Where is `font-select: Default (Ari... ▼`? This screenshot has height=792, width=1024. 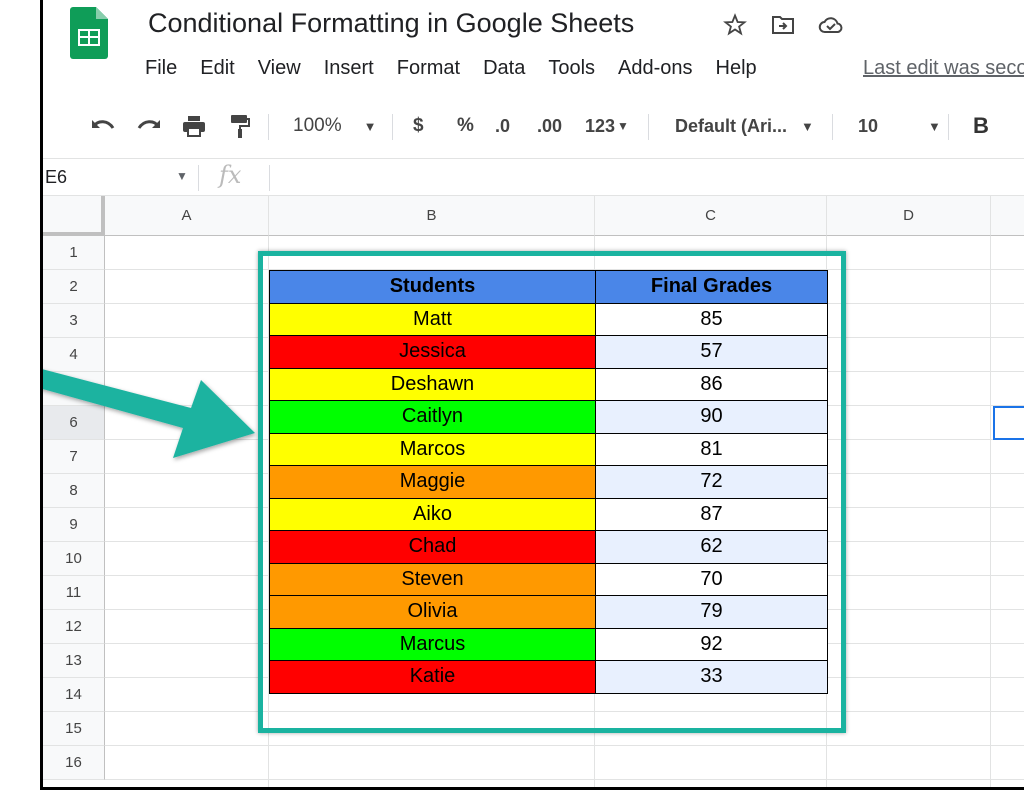 font-select: Default (Ari... ▼ is located at coordinates (744, 126).